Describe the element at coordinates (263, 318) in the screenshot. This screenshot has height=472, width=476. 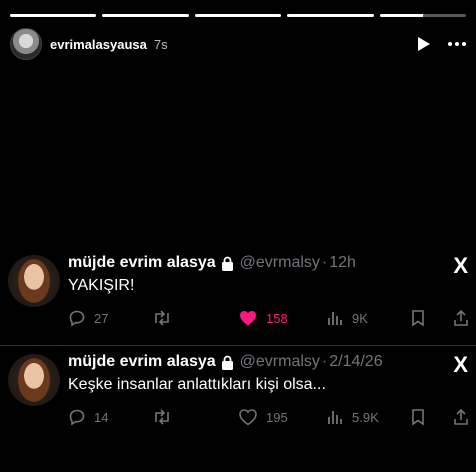
I see `like-button: 158` at that location.